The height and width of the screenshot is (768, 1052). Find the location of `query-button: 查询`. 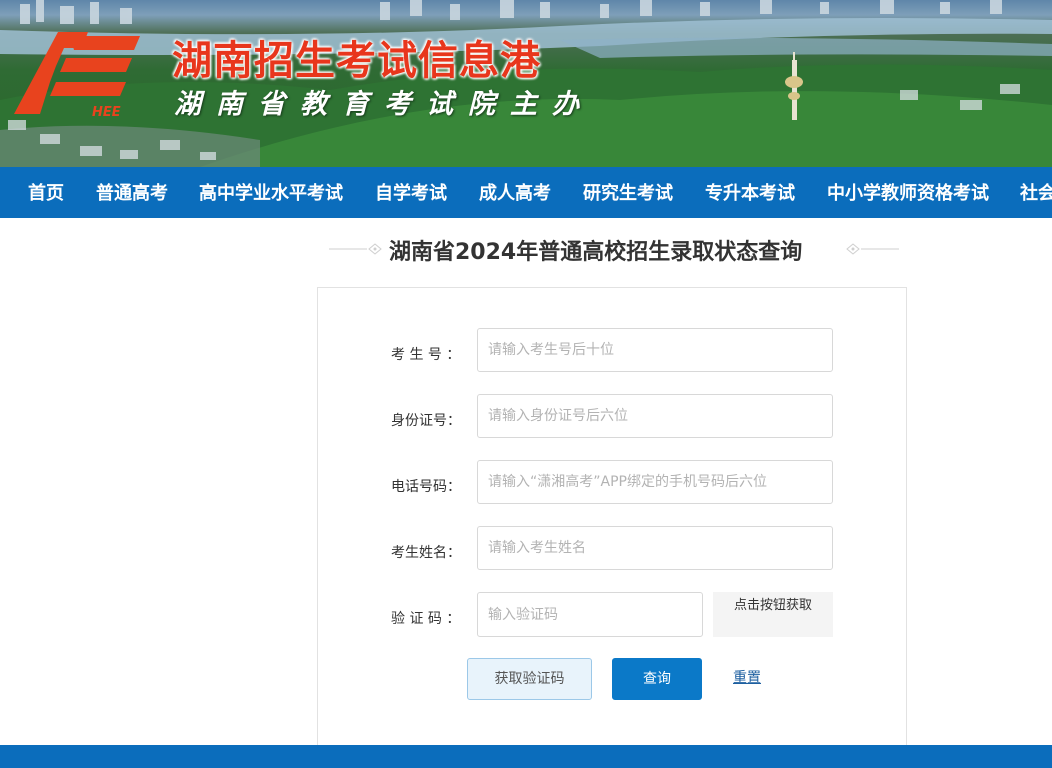

query-button: 查询 is located at coordinates (657, 679).